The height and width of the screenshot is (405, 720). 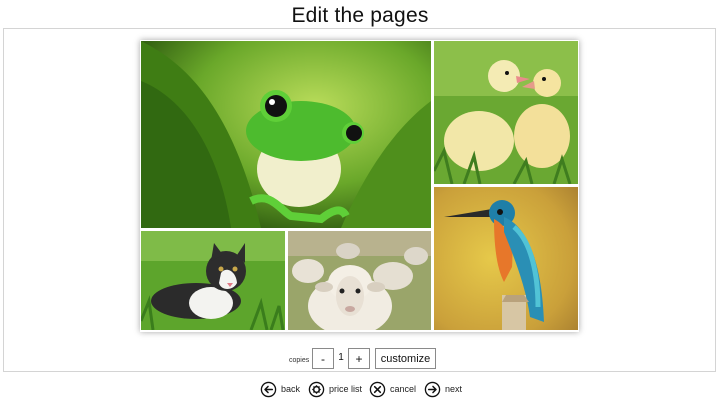 I want to click on photo-kitten, so click(x=213, y=280).